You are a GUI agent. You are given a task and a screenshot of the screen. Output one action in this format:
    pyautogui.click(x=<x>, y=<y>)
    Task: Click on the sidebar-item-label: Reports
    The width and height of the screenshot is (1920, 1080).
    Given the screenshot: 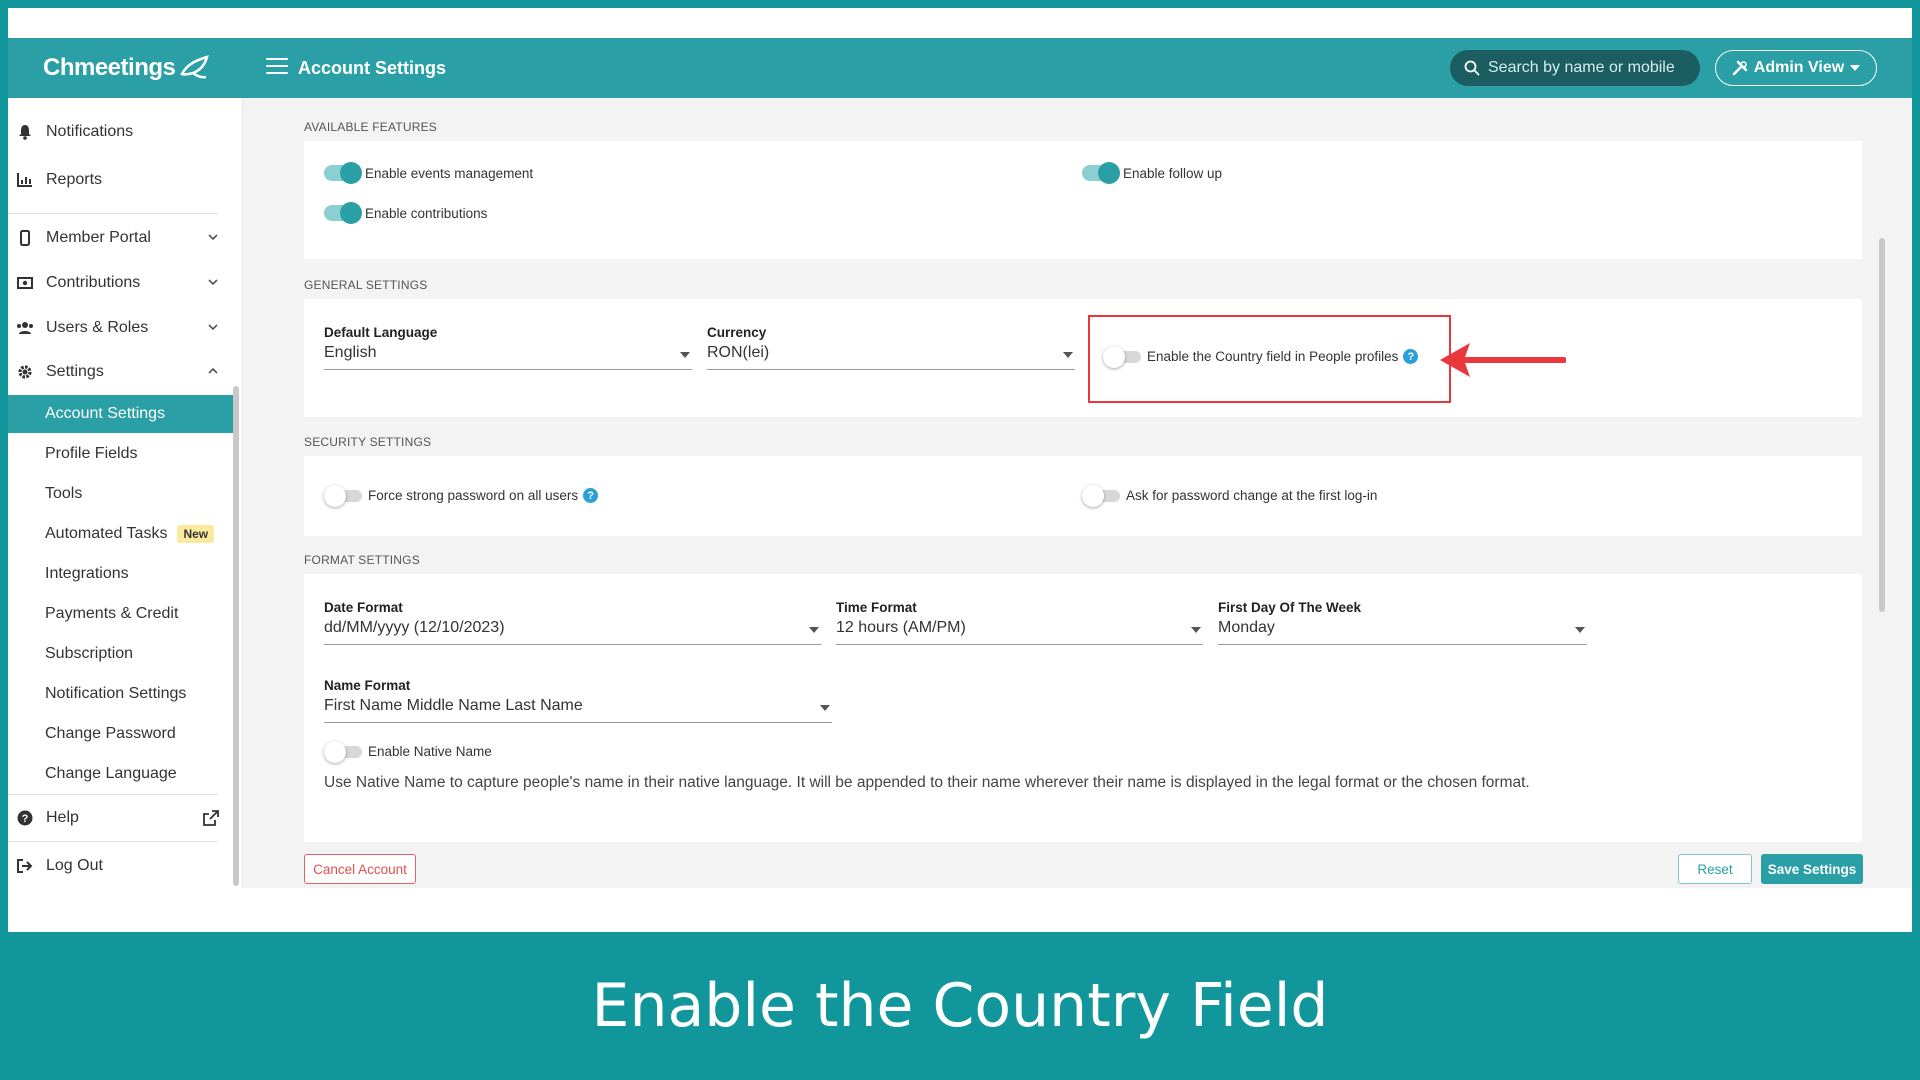 What is the action you would take?
    pyautogui.click(x=74, y=179)
    